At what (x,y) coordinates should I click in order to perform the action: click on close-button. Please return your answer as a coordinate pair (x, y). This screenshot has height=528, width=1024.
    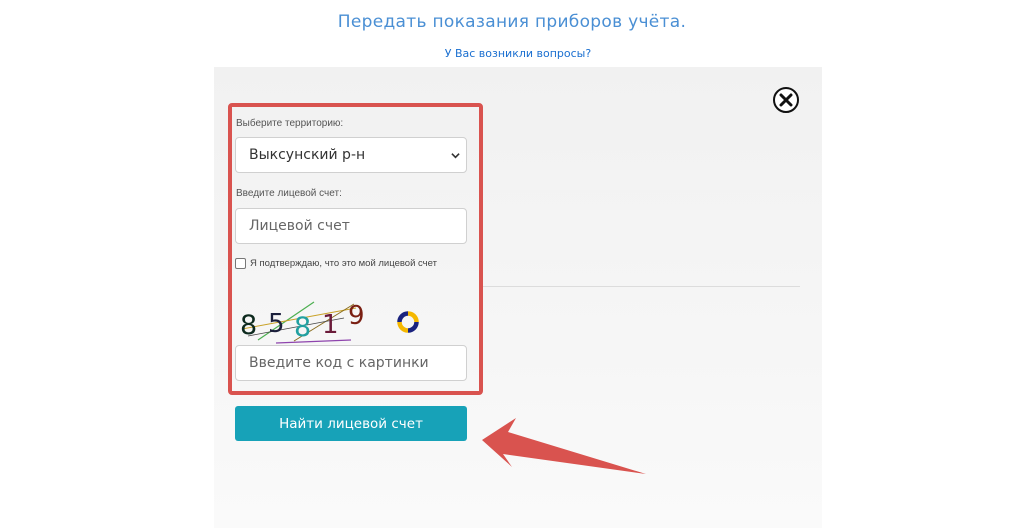
    Looking at the image, I should click on (786, 100).